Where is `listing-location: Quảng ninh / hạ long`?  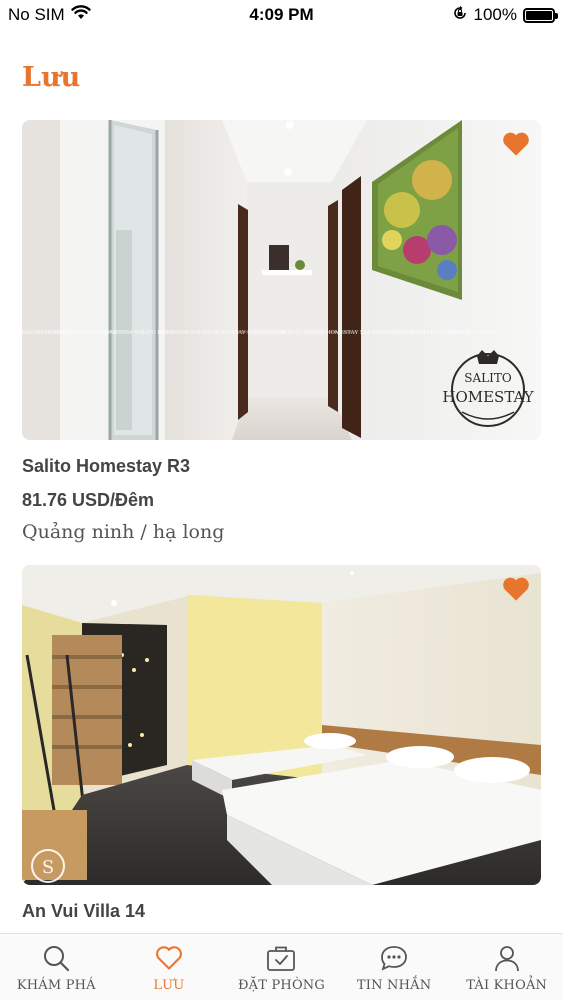 listing-location: Quảng ninh / hạ long is located at coordinates (123, 532).